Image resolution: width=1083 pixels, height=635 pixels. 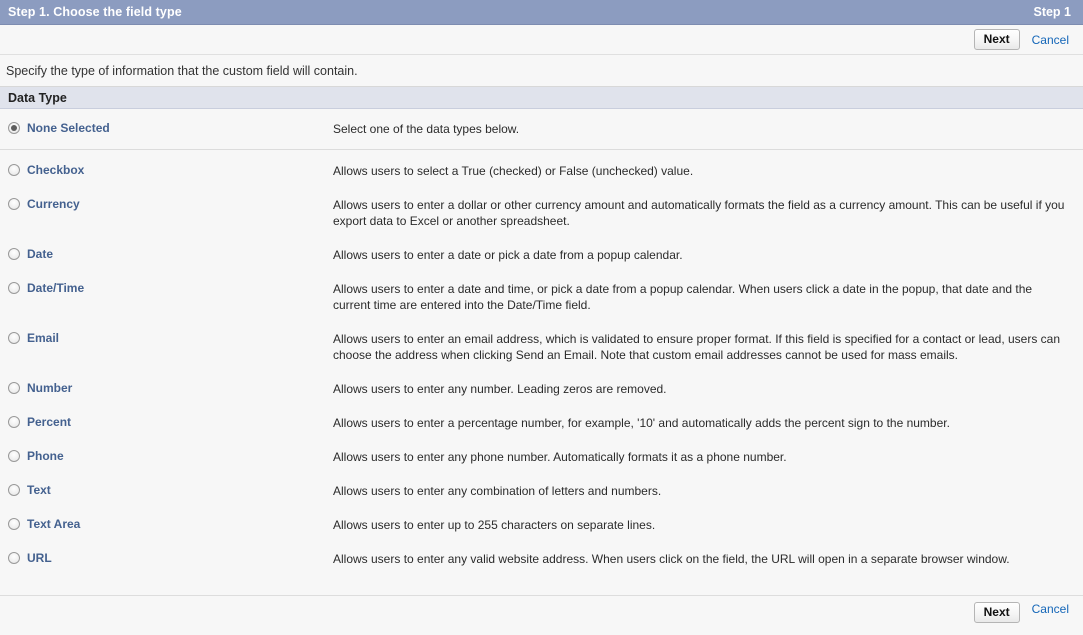 I want to click on bottom-button-row: Next Cancel, so click(x=541, y=615).